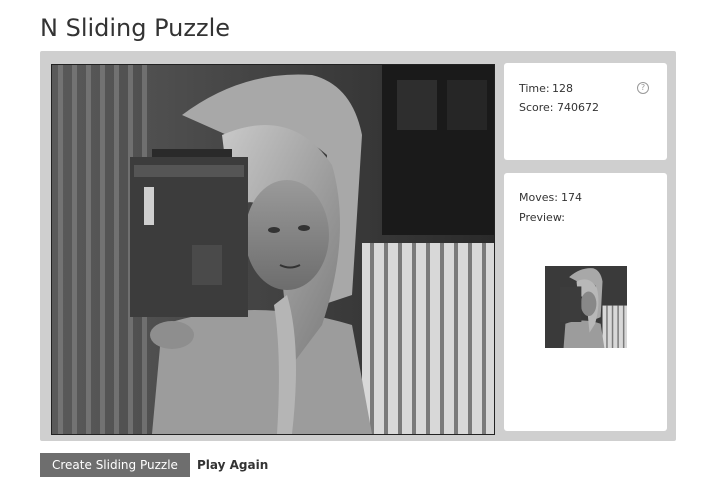 The image size is (713, 477). I want to click on preview-image, so click(586, 307).